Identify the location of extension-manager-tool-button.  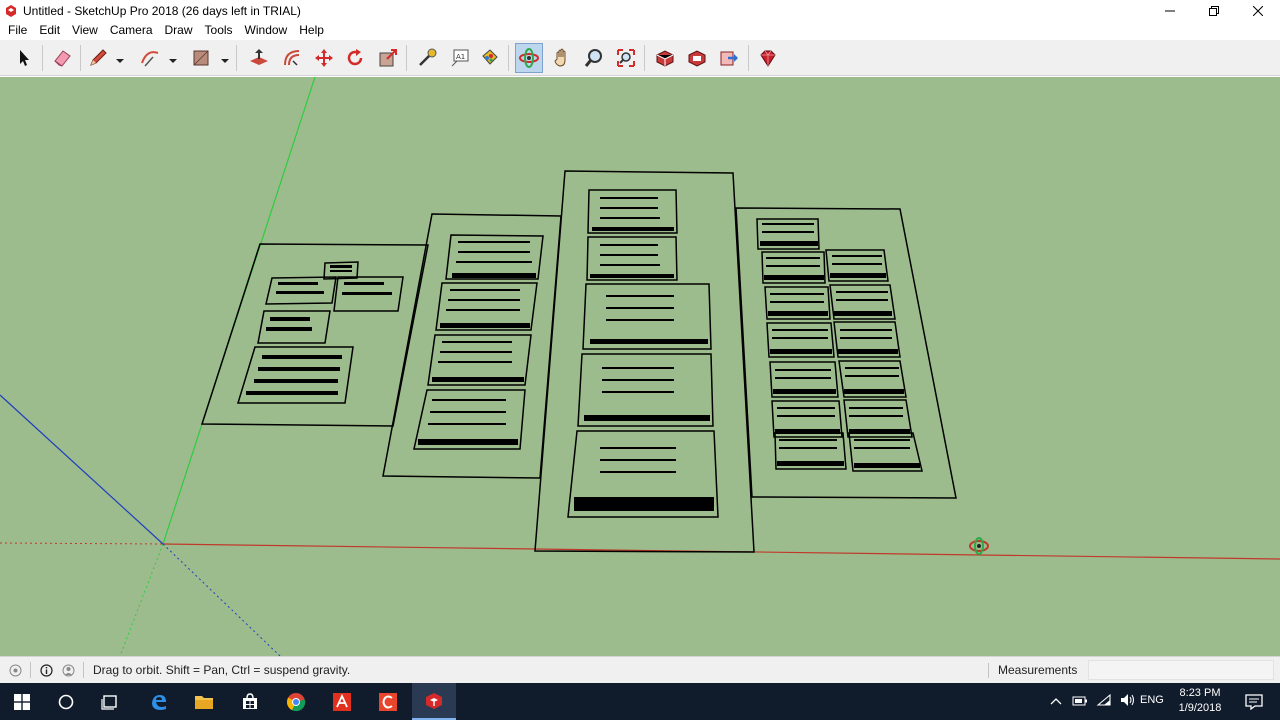
(768, 58).